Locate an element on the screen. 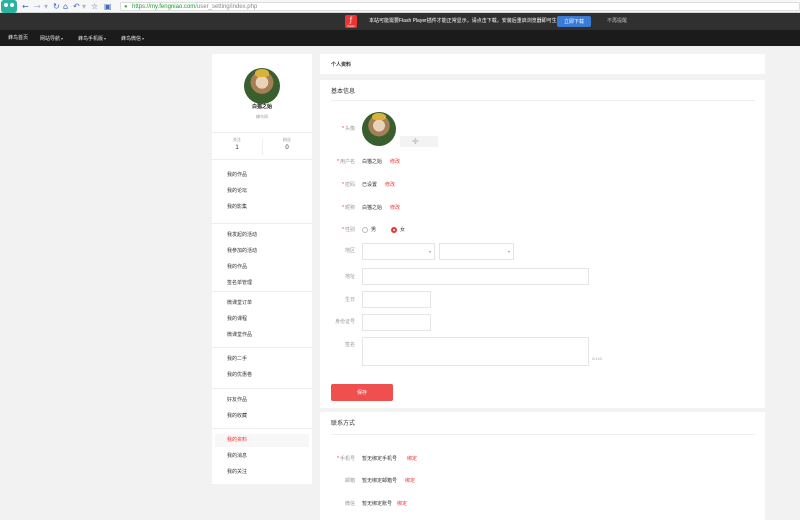  sidebar-menu-item: 我的二手 is located at coordinates (262, 359).